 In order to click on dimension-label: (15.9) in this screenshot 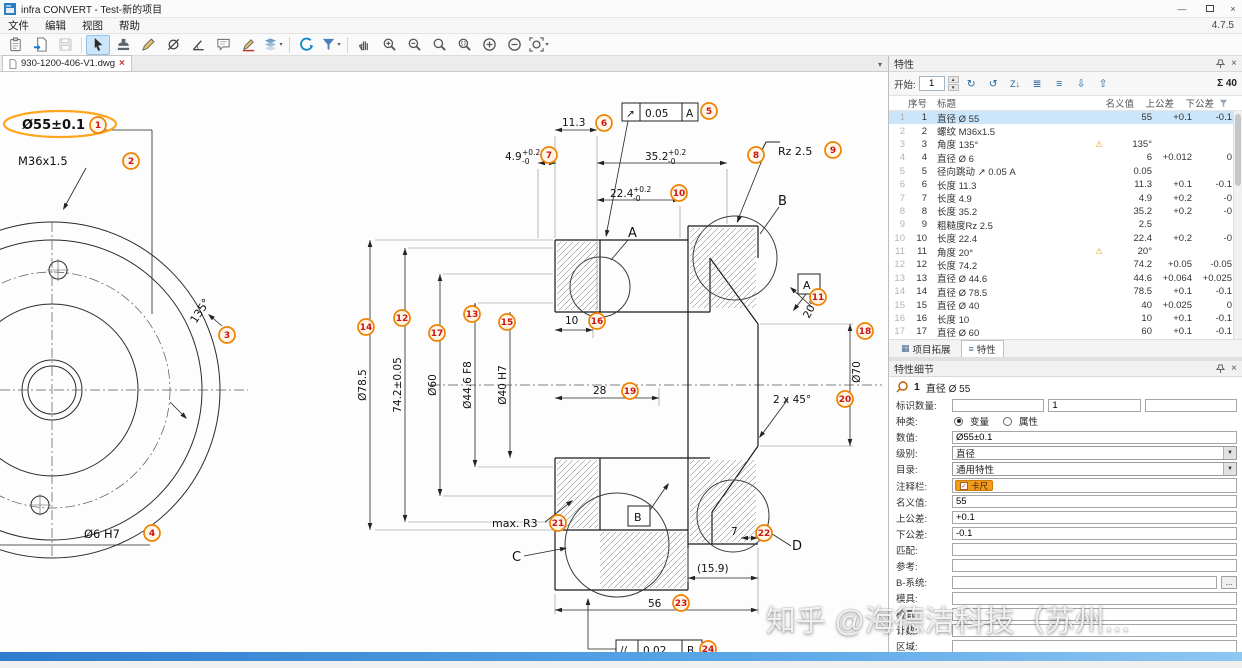, I will do `click(713, 569)`.